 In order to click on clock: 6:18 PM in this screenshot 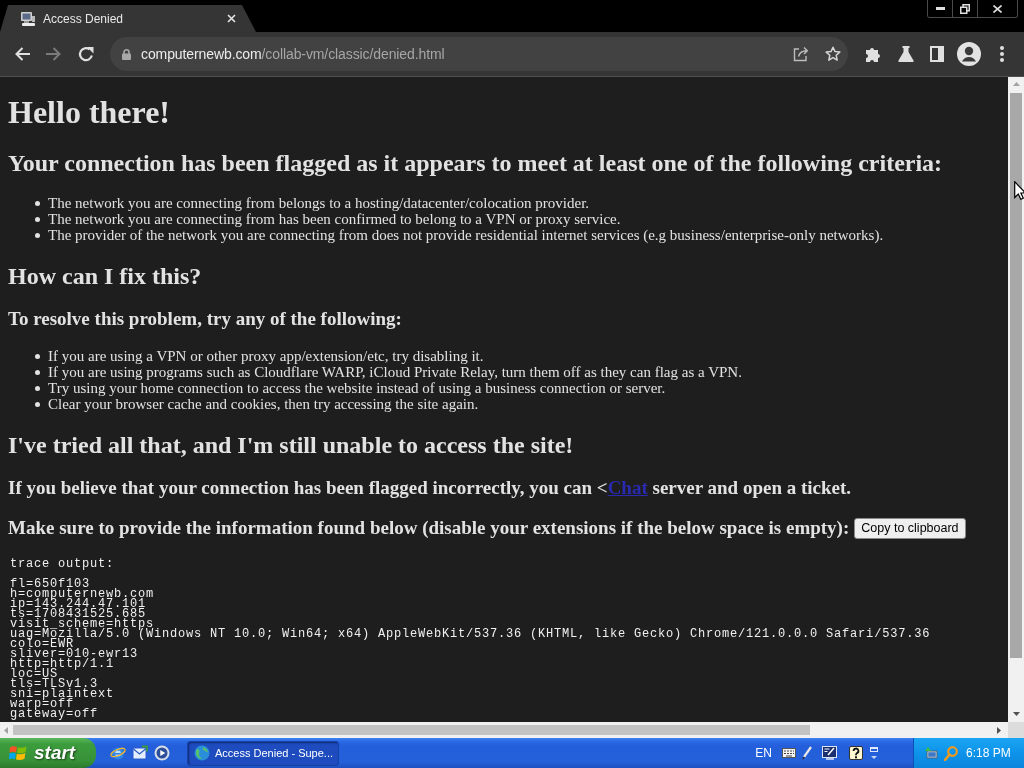, I will do `click(988, 753)`.